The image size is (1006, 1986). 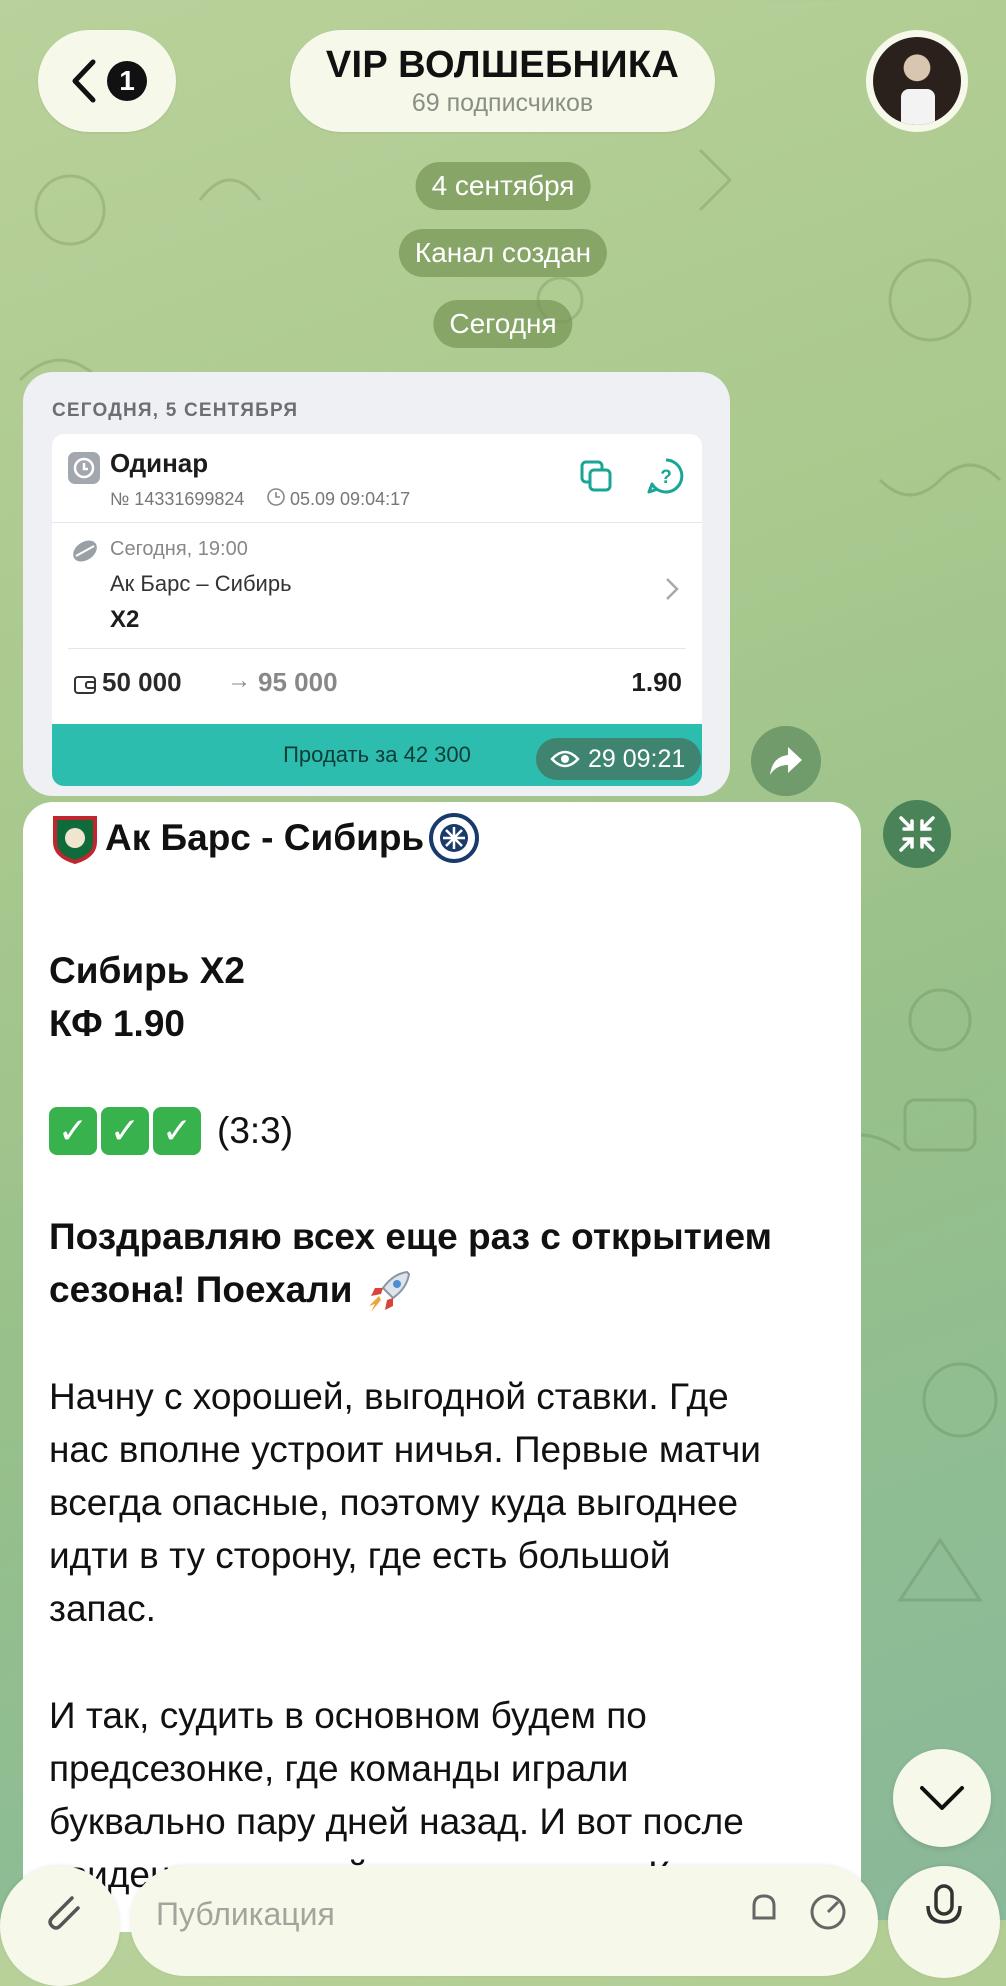 What do you see at coordinates (394, 1502) in the screenshot?
I see `paragraph-1-line-3: всегда опасные, поэтому куда выгоднее` at bounding box center [394, 1502].